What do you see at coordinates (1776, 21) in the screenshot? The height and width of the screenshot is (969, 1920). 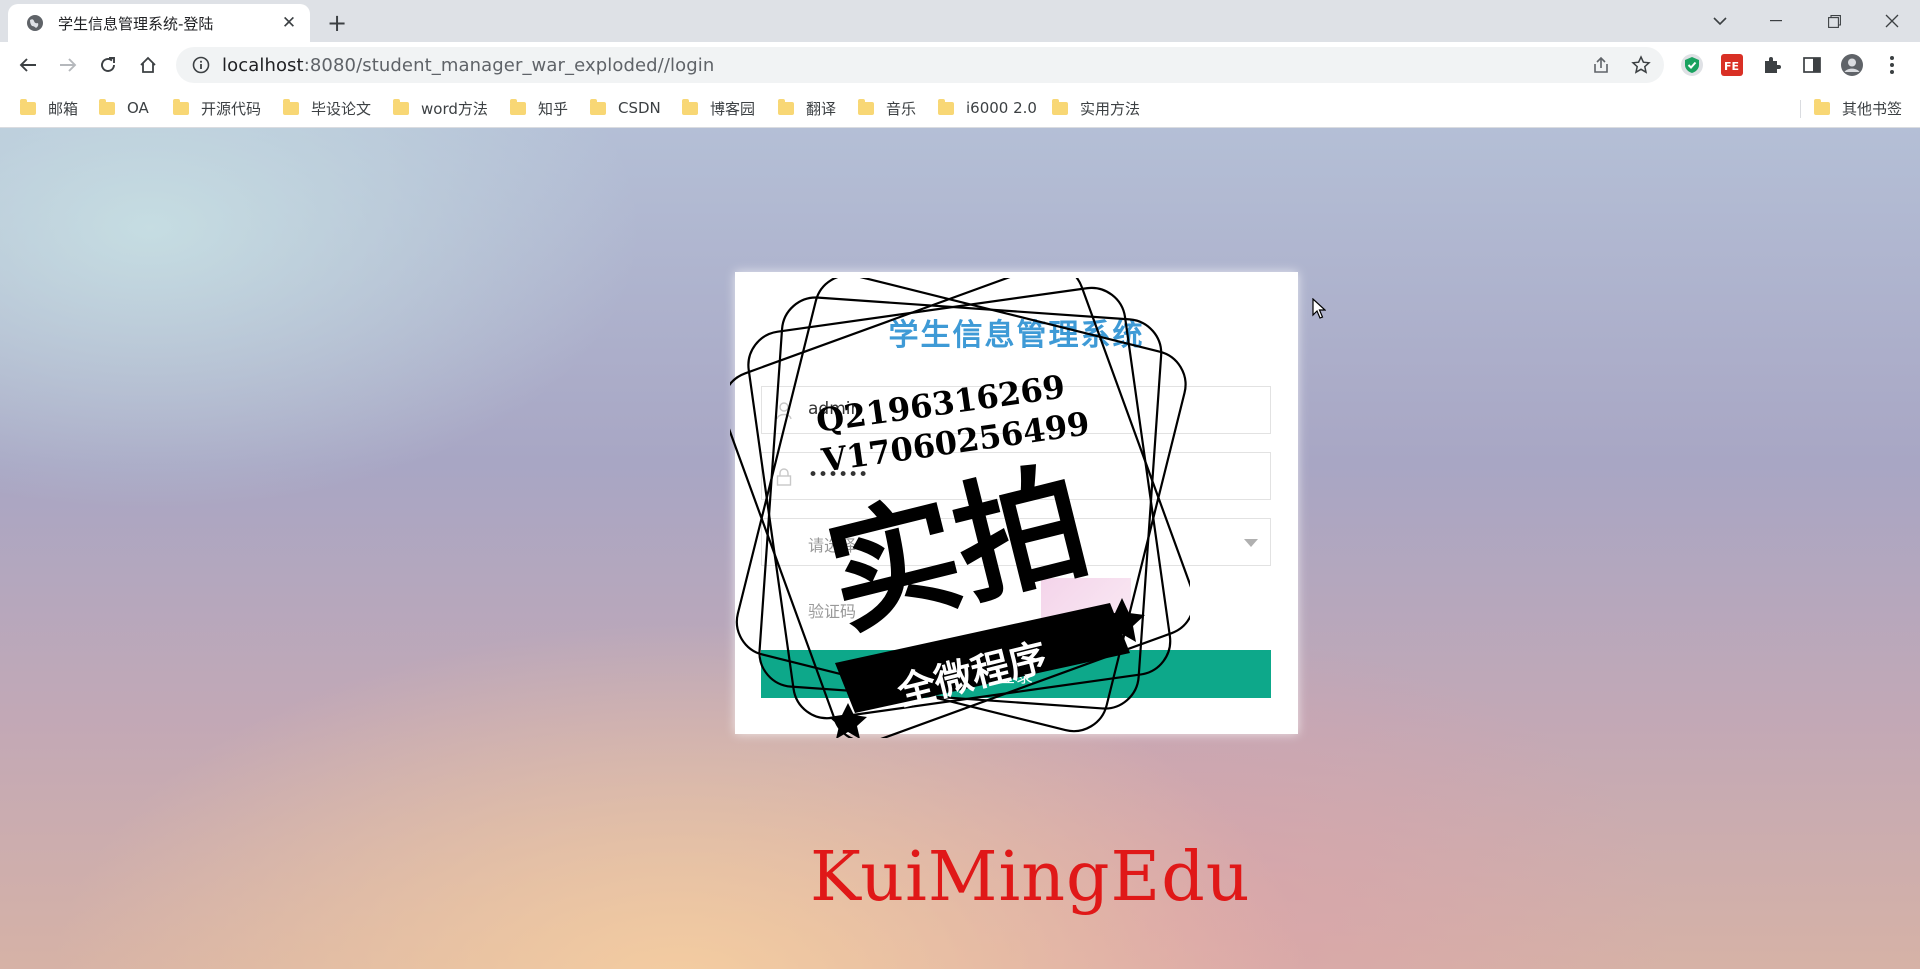 I see `minimize-button` at bounding box center [1776, 21].